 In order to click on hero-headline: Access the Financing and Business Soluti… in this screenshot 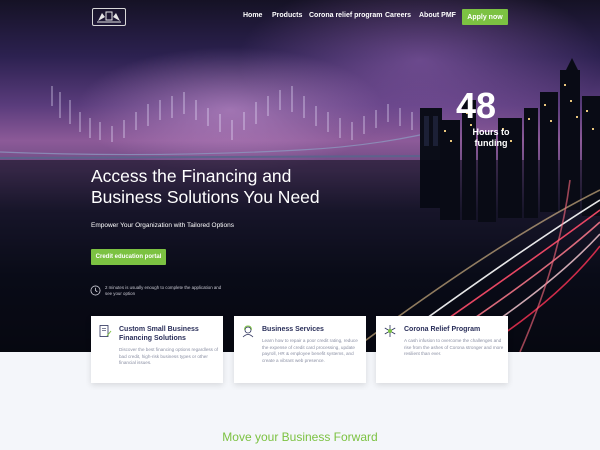, I will do `click(241, 187)`.